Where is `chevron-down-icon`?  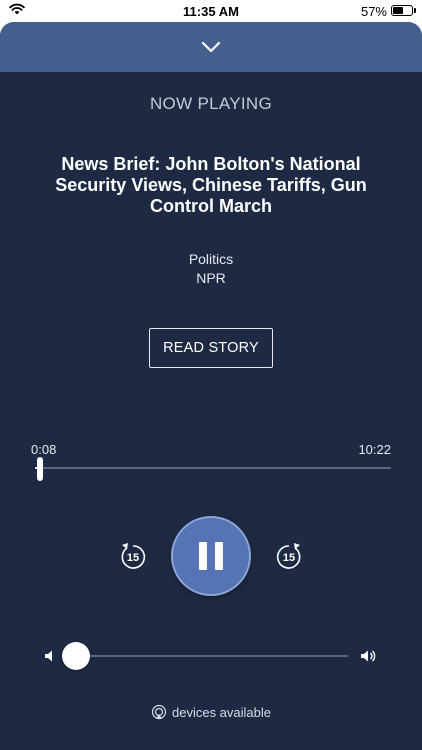
chevron-down-icon is located at coordinates (211, 47).